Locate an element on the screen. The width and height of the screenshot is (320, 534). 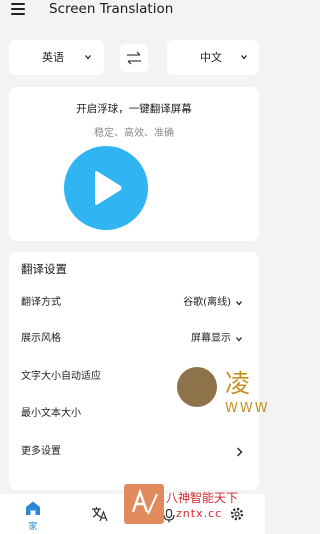
row-value: 谷歌(离线) is located at coordinates (207, 302).